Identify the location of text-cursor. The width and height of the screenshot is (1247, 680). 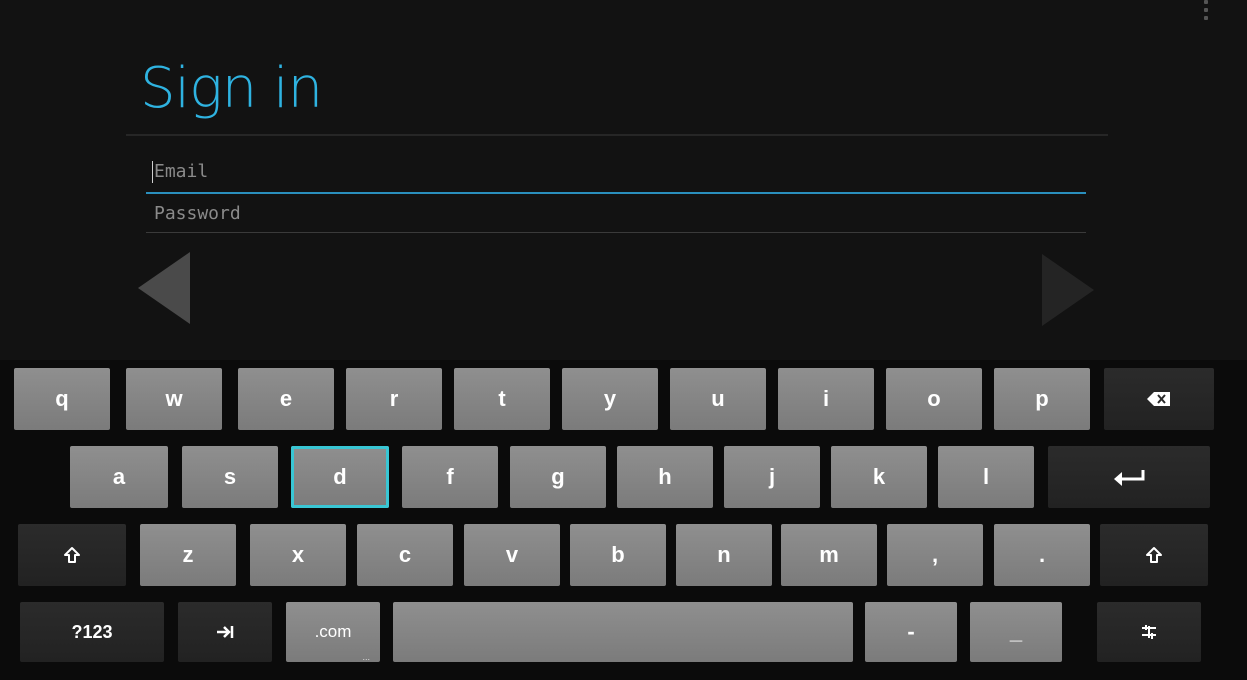
(152, 172).